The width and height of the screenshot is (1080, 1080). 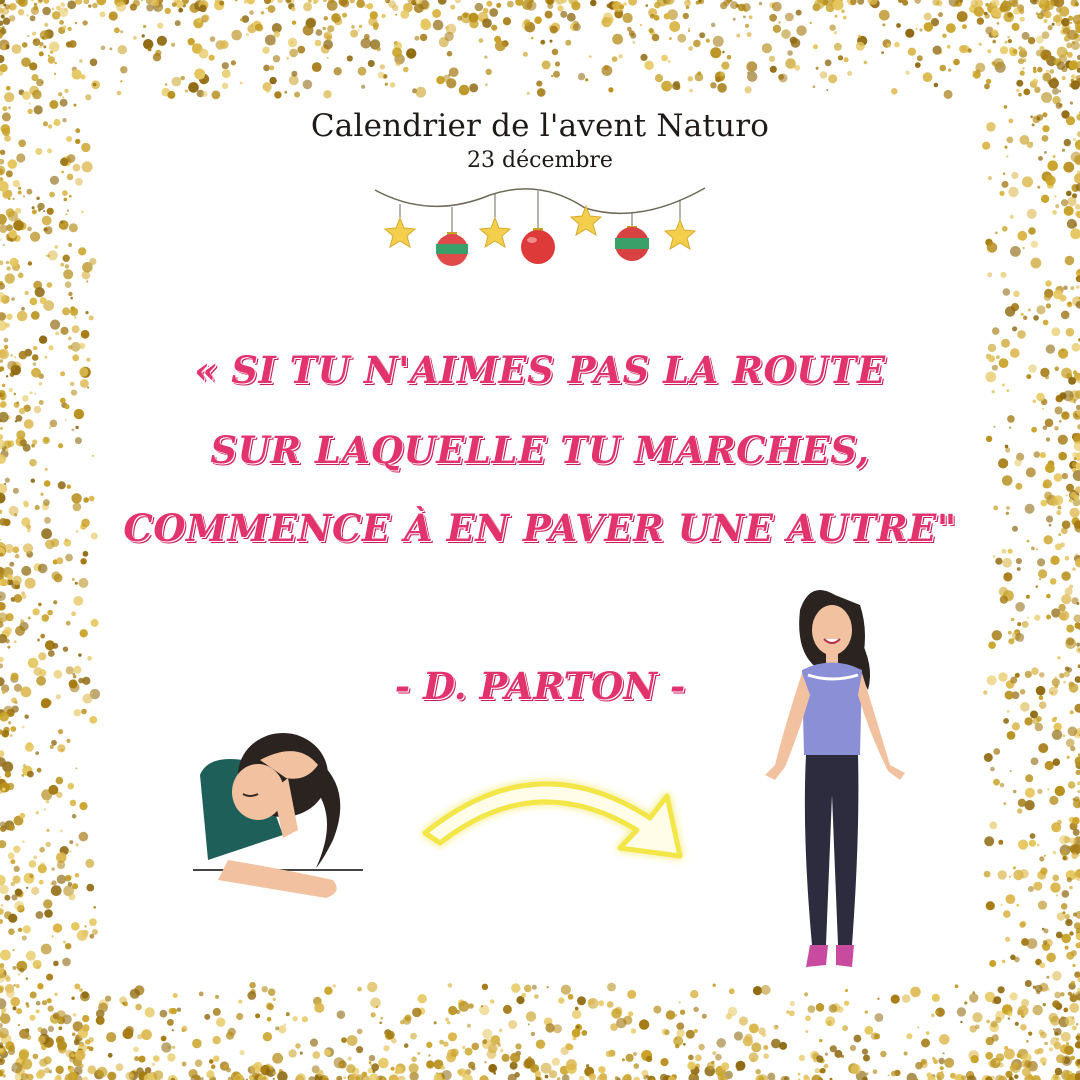 What do you see at coordinates (540, 160) in the screenshot?
I see `calendar-date: 23 décembre` at bounding box center [540, 160].